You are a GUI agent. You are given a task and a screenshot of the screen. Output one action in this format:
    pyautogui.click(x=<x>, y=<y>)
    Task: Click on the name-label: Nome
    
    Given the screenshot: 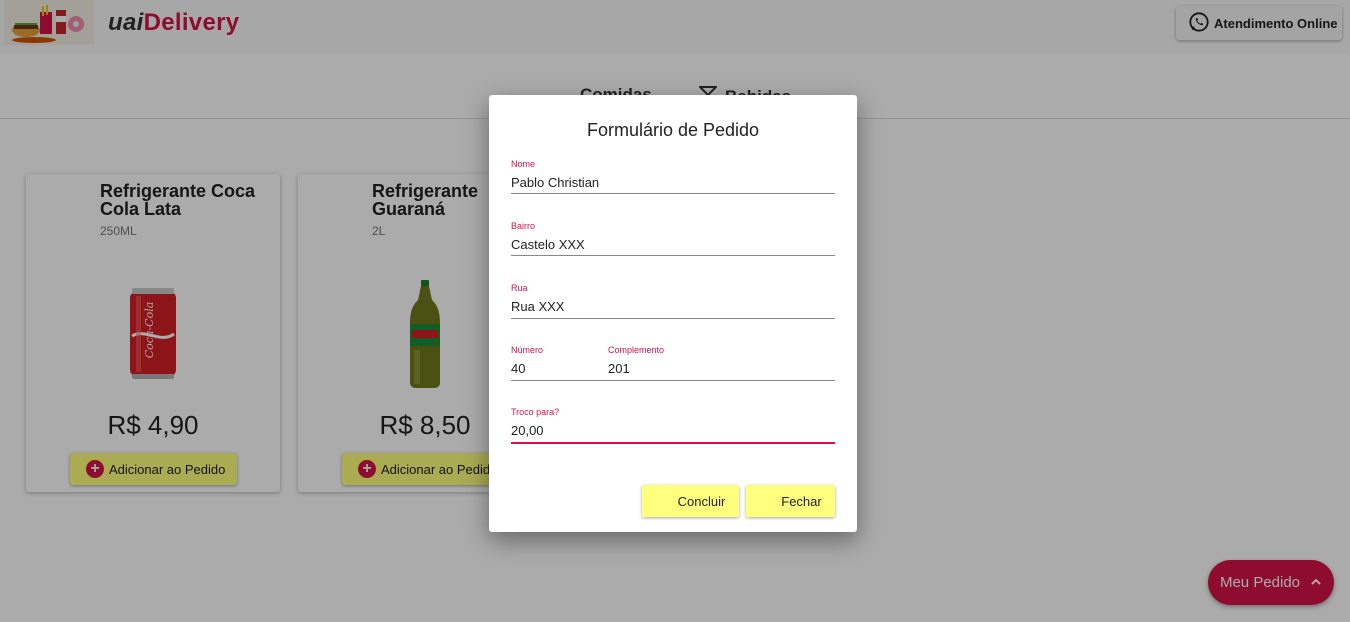 What is the action you would take?
    pyautogui.click(x=523, y=164)
    